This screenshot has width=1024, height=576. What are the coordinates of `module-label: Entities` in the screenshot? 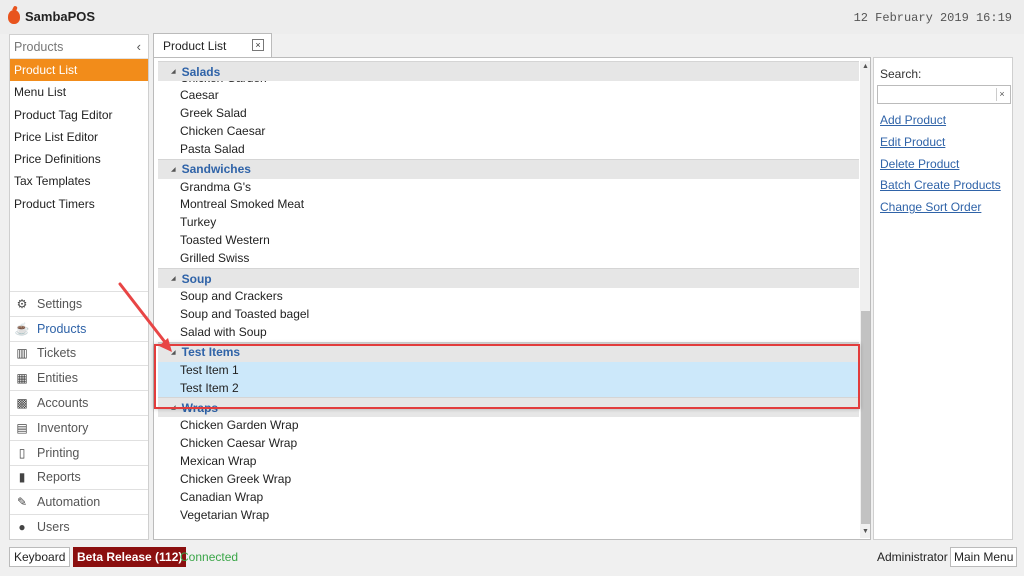 It's located at (57, 378).